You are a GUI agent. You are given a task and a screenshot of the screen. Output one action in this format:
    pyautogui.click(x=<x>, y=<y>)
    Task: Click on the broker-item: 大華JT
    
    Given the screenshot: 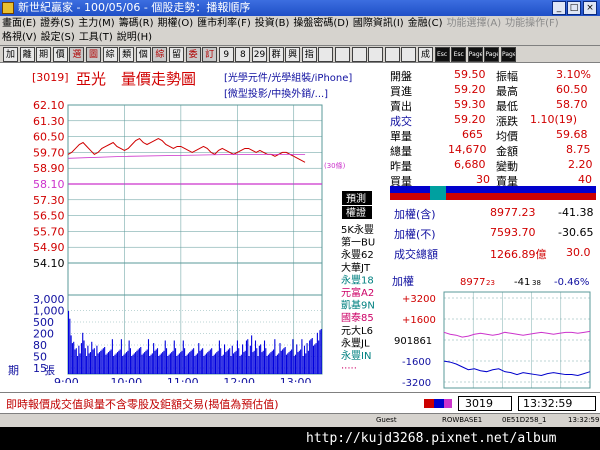 What is the action you would take?
    pyautogui.click(x=356, y=267)
    